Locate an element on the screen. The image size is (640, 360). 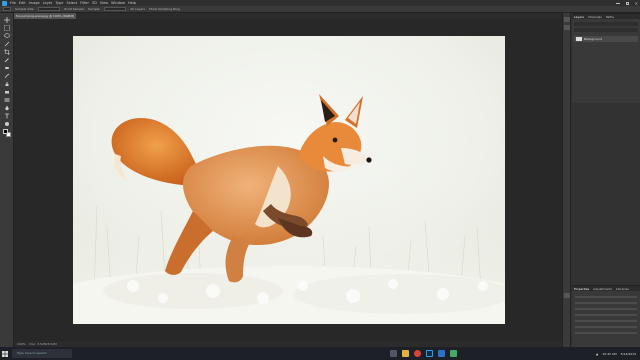
tray-network-icon: ▲ is located at coordinates (597, 354).